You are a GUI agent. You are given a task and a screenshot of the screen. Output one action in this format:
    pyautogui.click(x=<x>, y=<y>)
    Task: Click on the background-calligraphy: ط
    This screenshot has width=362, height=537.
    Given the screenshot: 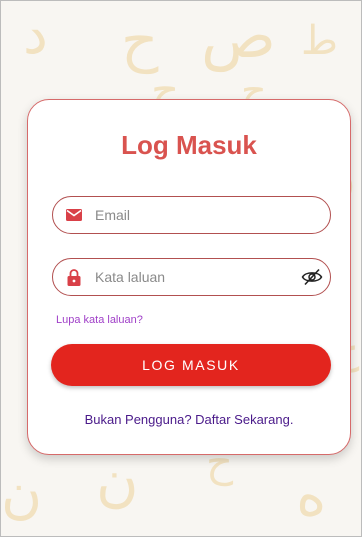 What is the action you would take?
    pyautogui.click(x=319, y=41)
    